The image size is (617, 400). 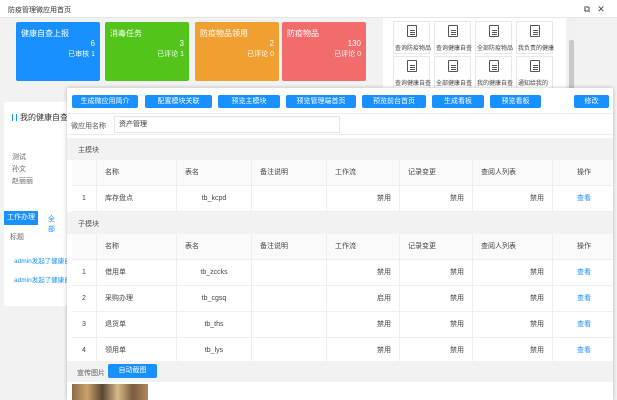 What do you see at coordinates (214, 199) in the screenshot?
I see `row-table: tb_kcpd` at bounding box center [214, 199].